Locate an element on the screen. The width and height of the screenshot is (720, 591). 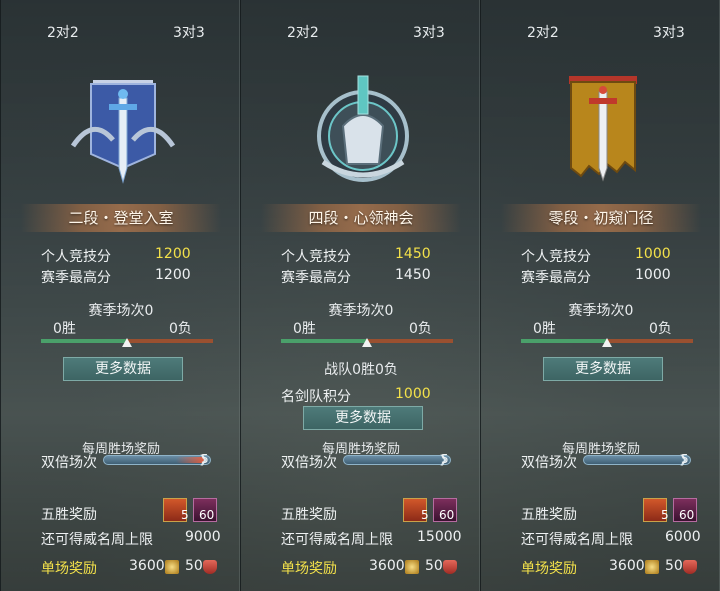
rank-title: 四段・心领神会 is located at coordinates (361, 218).